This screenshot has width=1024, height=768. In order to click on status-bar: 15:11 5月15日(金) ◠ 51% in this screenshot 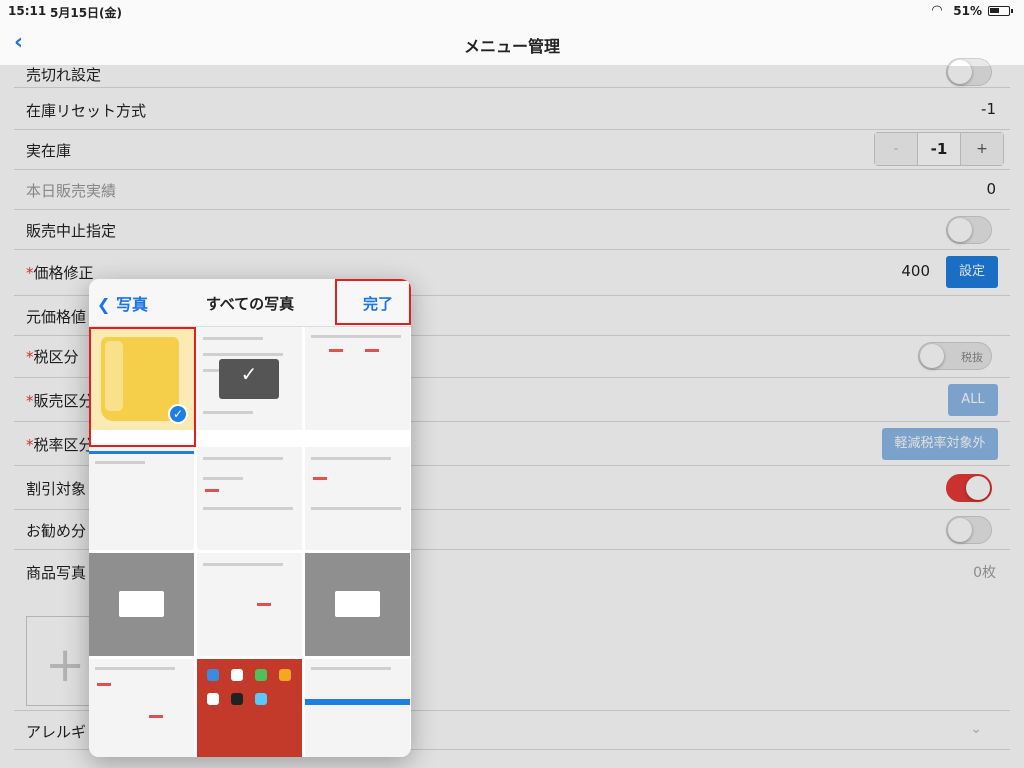, I will do `click(512, 11)`.